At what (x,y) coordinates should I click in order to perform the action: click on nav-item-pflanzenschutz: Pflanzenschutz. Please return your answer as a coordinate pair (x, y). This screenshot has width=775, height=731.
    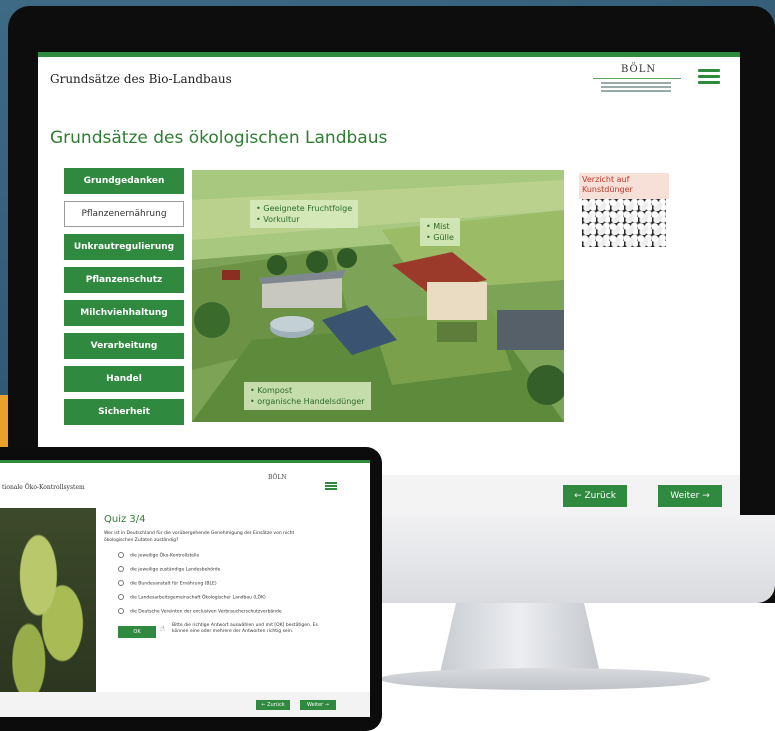
    Looking at the image, I should click on (124, 280).